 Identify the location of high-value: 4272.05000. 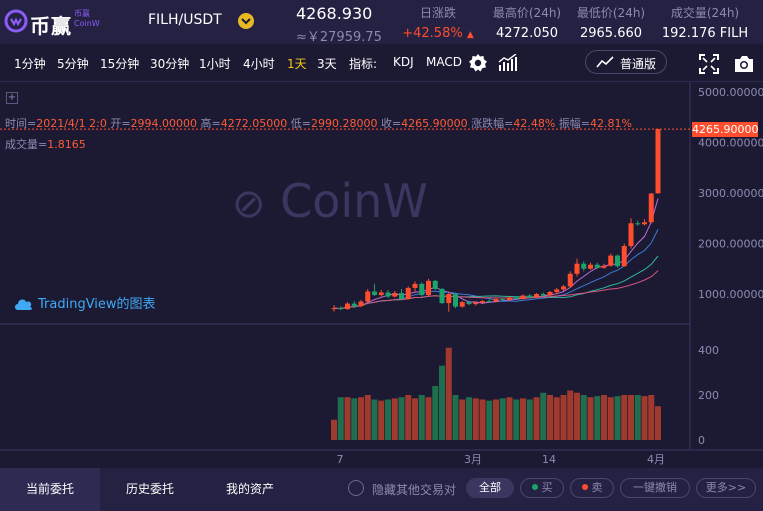
(254, 123).